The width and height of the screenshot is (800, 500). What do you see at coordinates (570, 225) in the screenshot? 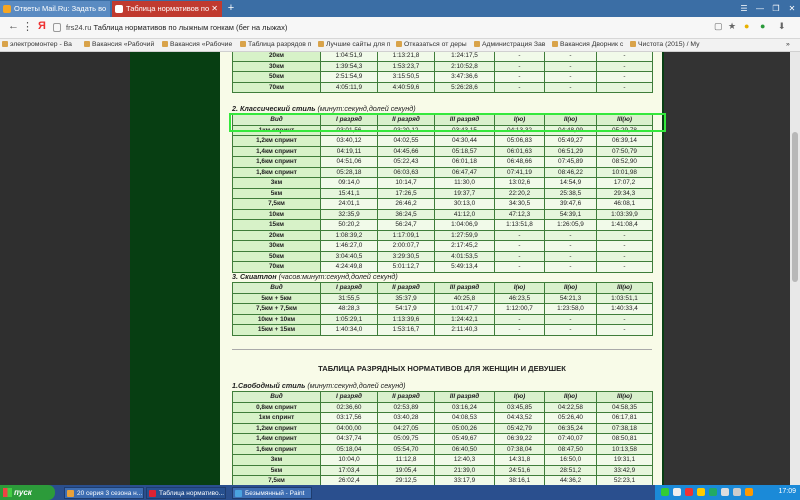
I see `table-cell: 1:26:05,9` at bounding box center [570, 225].